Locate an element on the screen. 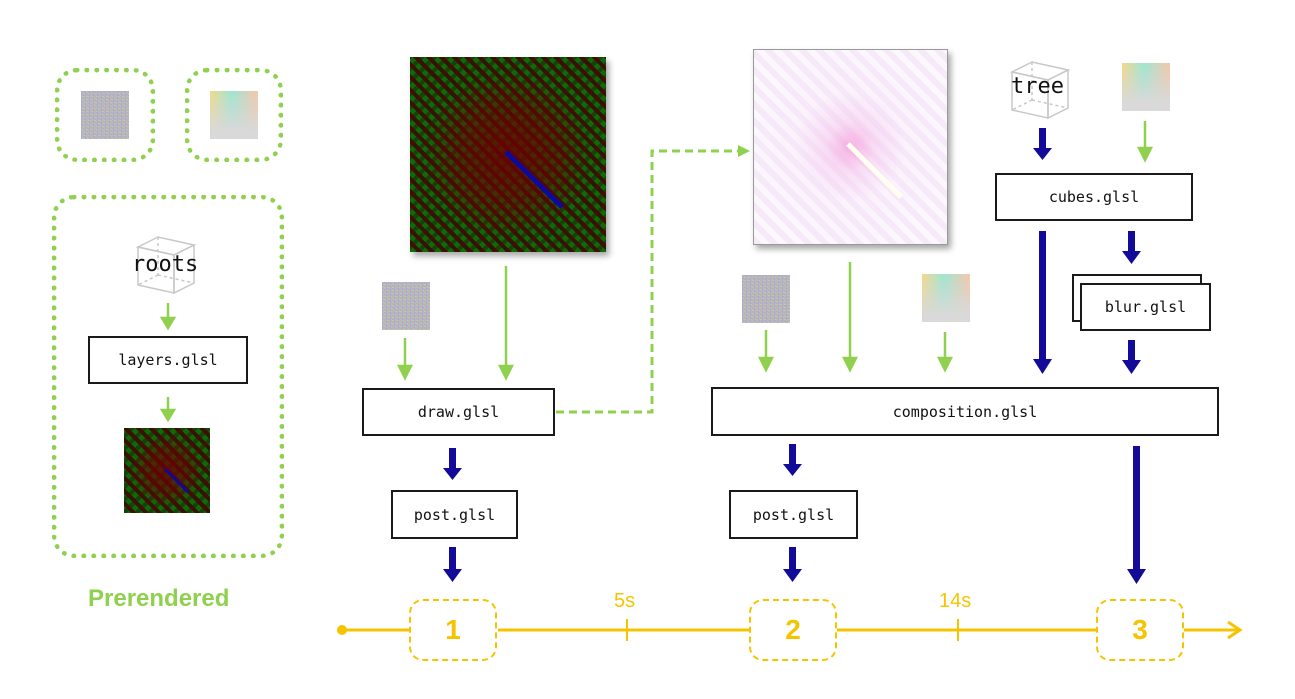 This screenshot has height=699, width=1295. timeline-step-1: 1 is located at coordinates (453, 630).